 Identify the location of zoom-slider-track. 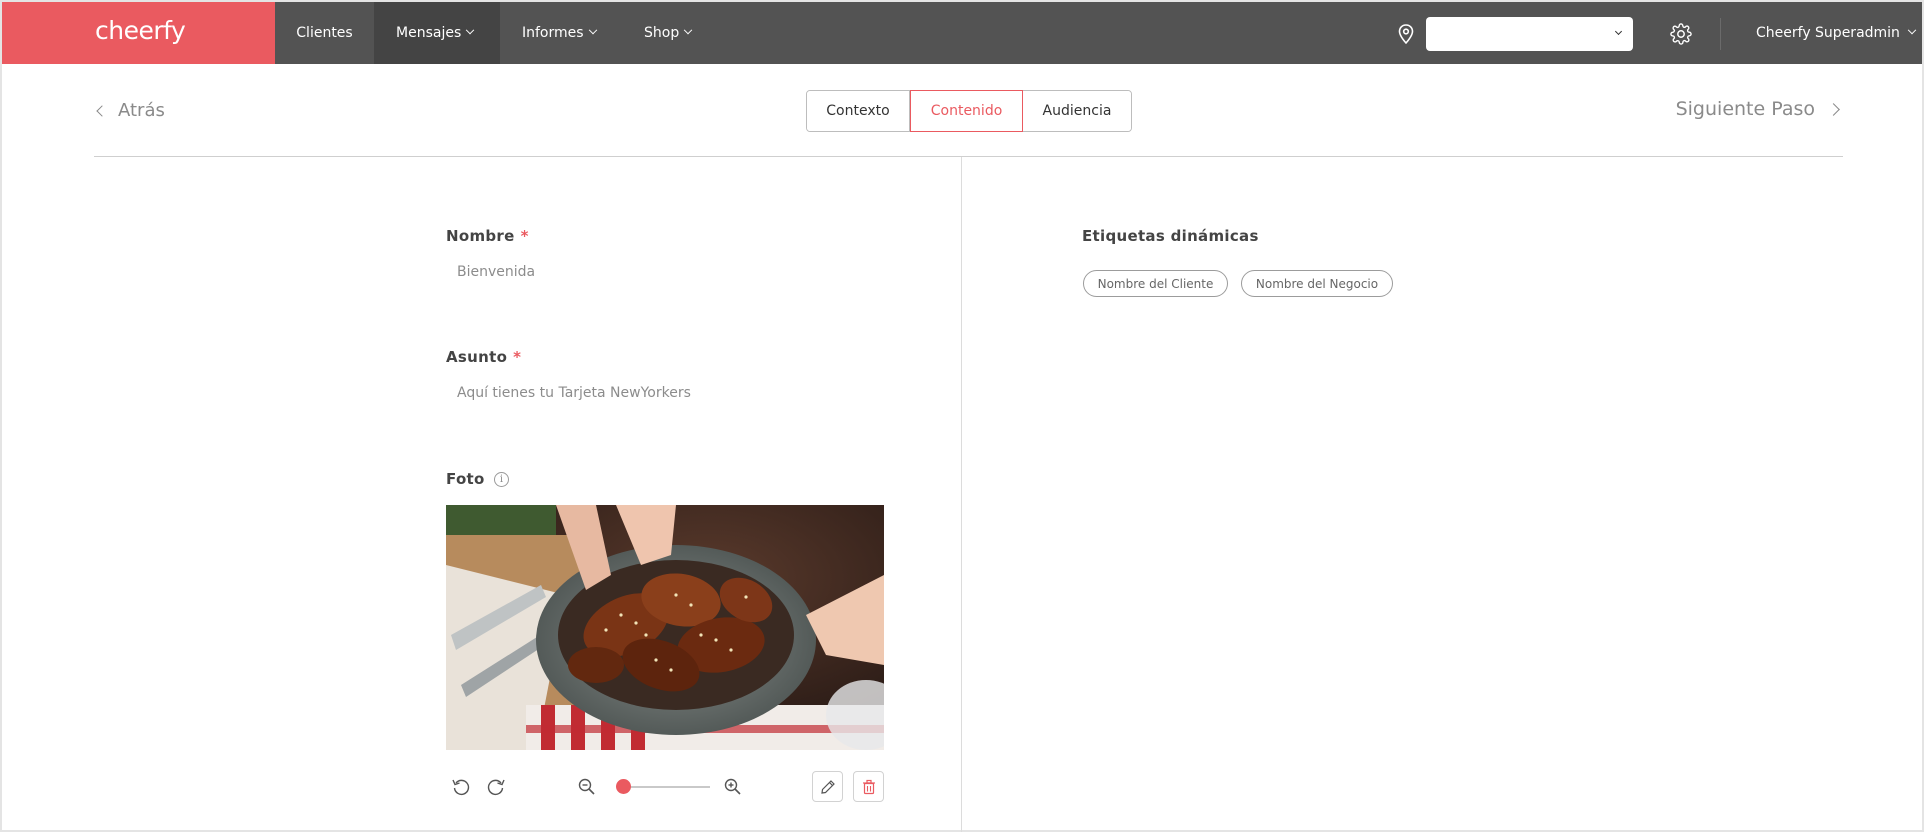
(664, 787).